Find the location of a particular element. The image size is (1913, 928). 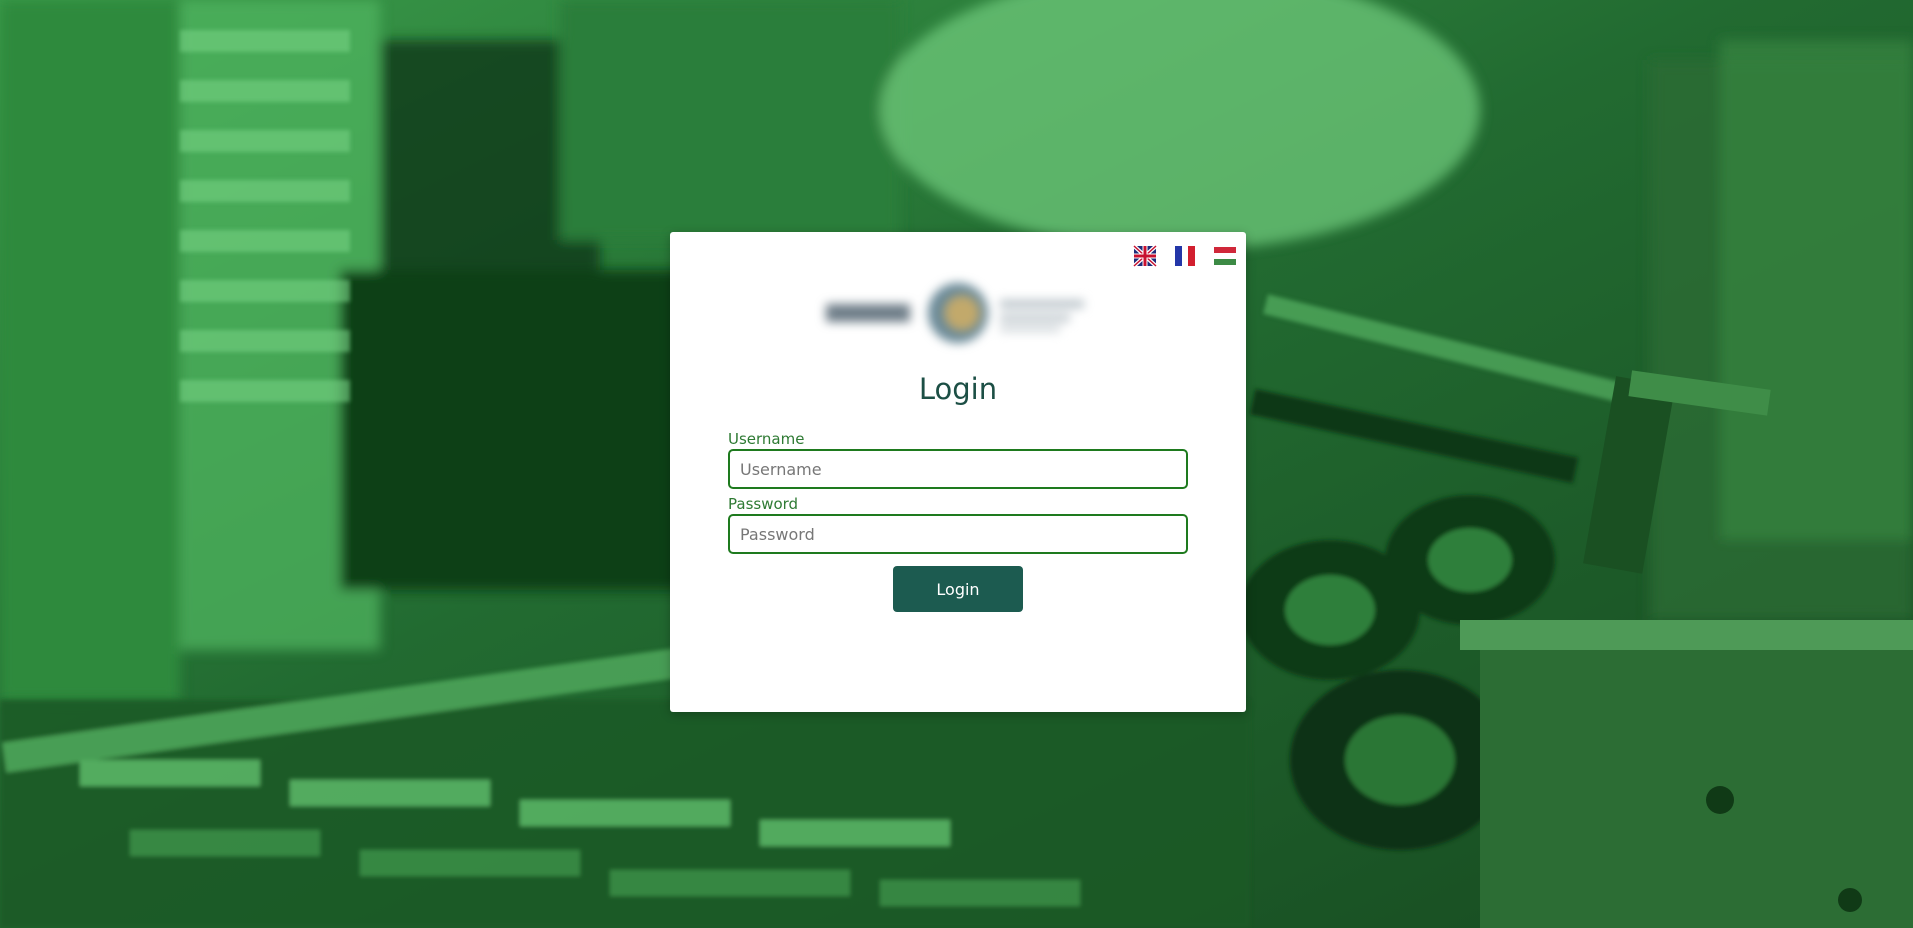

company-logo is located at coordinates (955, 313).